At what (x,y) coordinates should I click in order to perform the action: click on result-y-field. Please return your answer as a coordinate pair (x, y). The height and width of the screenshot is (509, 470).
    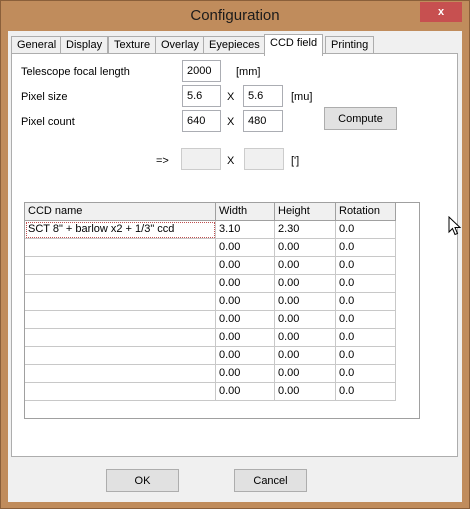
    Looking at the image, I should click on (264, 159).